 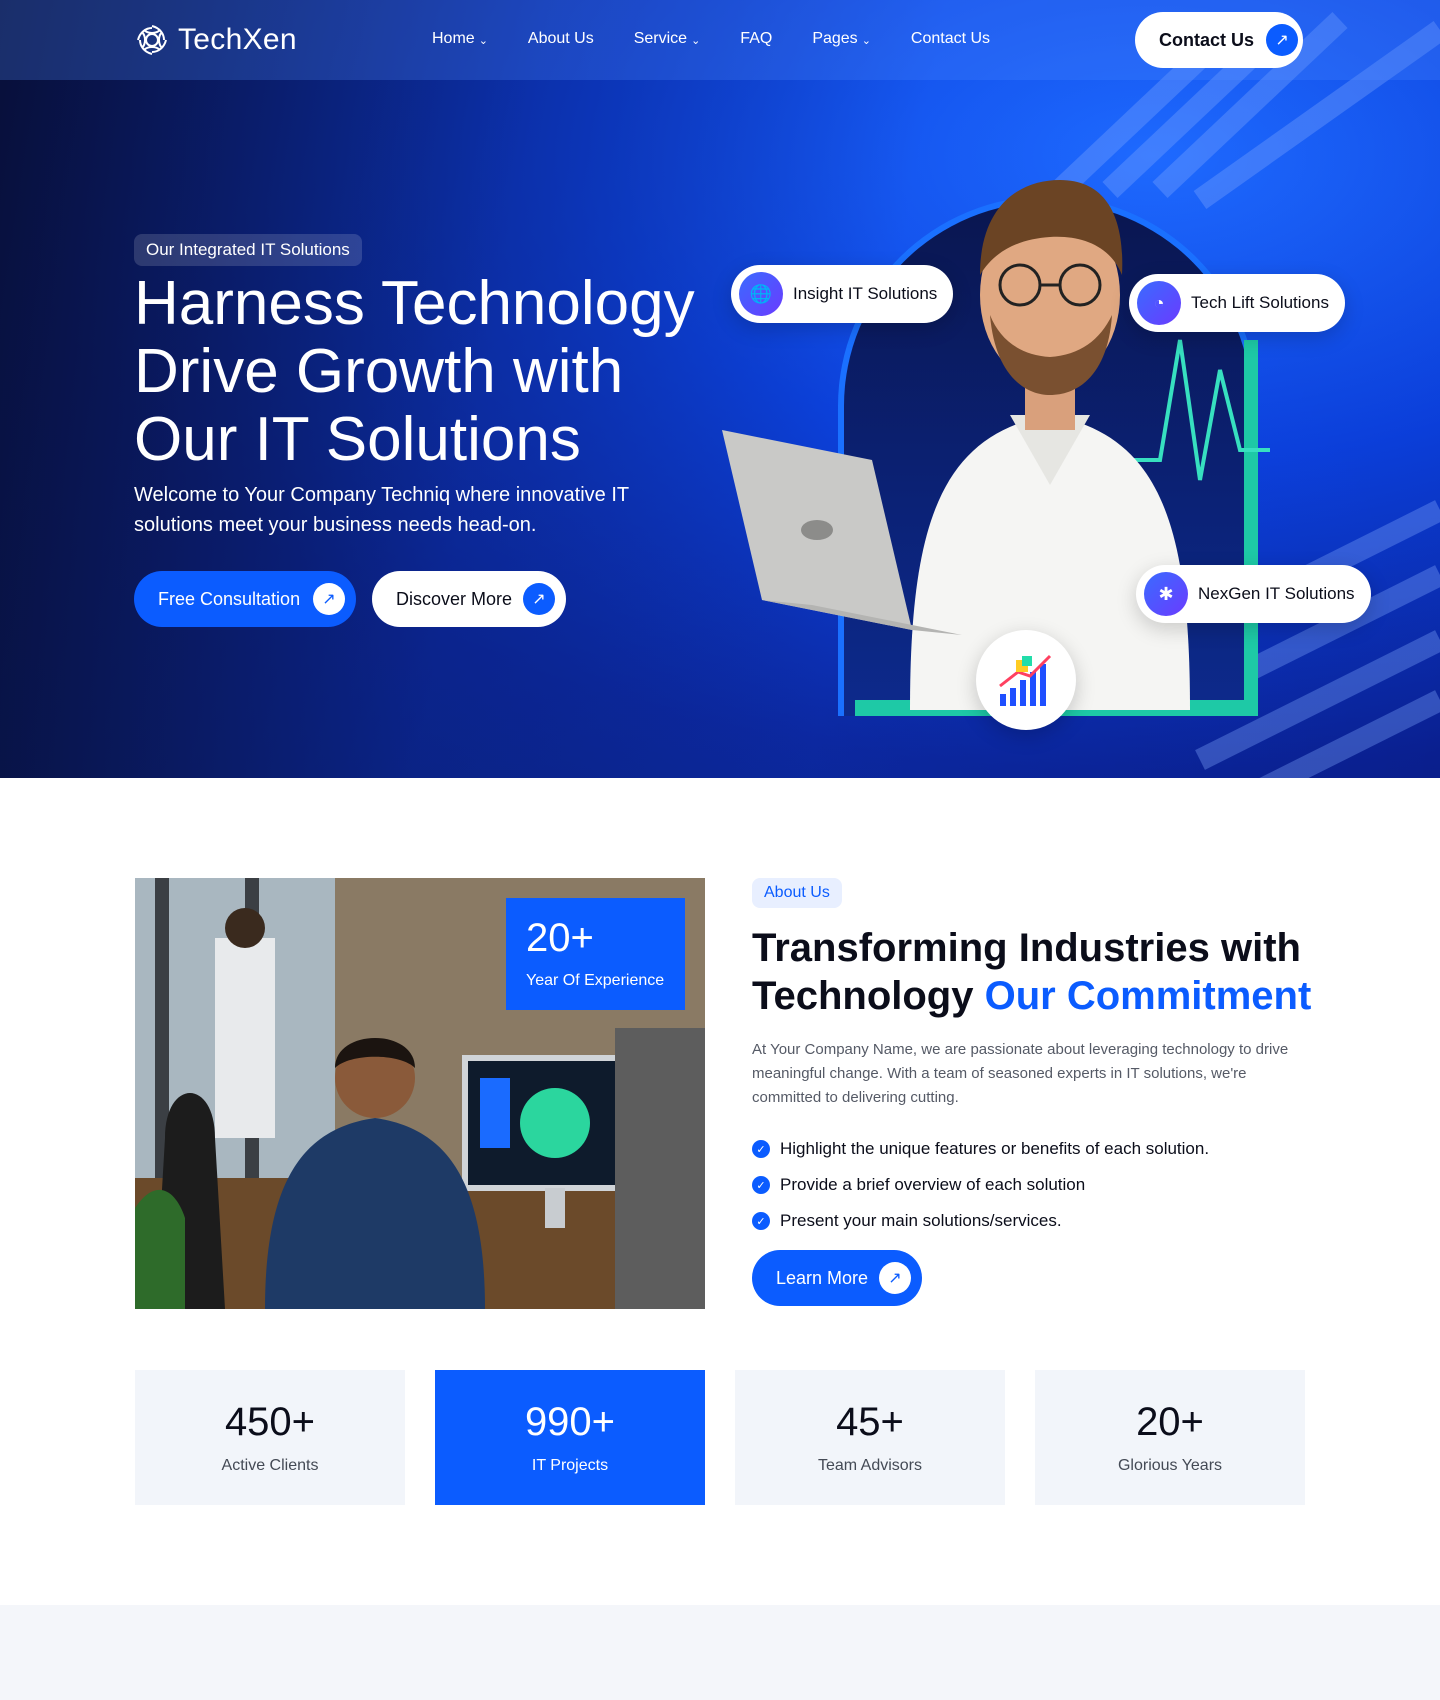 What do you see at coordinates (454, 598) in the screenshot?
I see `button-label: Discover More` at bounding box center [454, 598].